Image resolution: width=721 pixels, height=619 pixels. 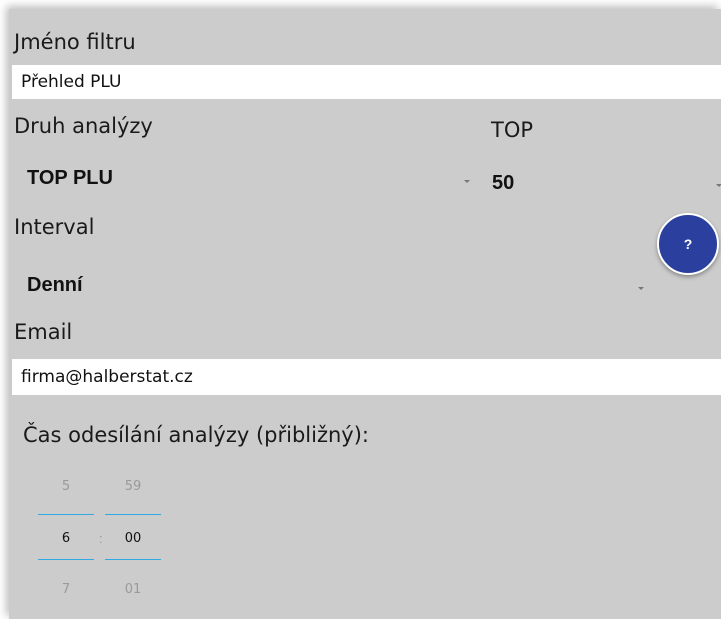 I want to click on minute-prev: 59, so click(x=133, y=486).